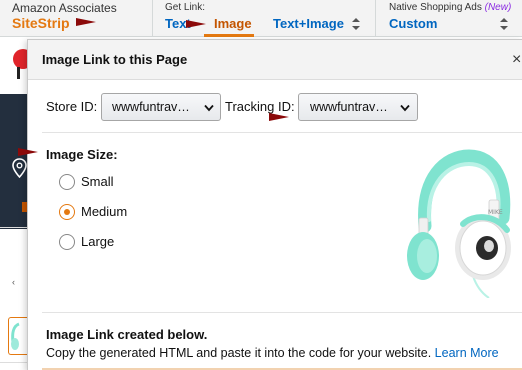 The height and width of the screenshot is (370, 522). I want to click on back-chevron-icon: ‹, so click(13, 282).